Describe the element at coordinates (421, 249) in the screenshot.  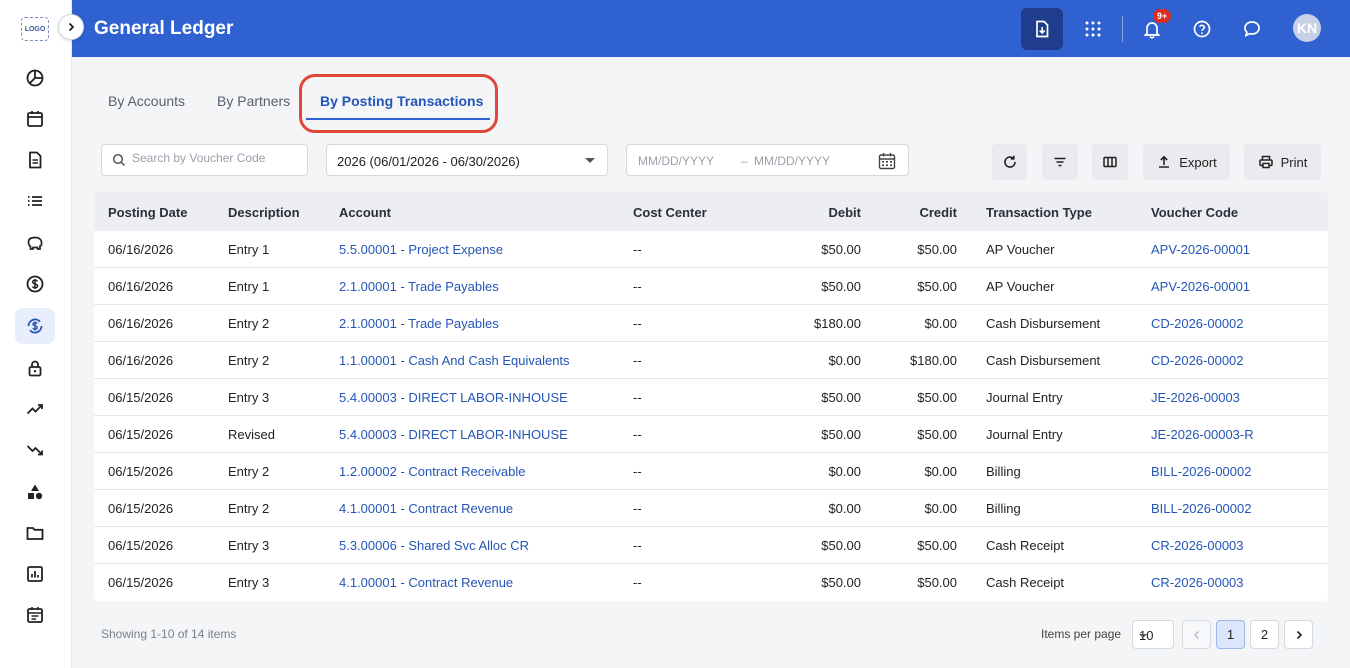
I see `cell-account: 5.5.00001 - Project Expense` at that location.